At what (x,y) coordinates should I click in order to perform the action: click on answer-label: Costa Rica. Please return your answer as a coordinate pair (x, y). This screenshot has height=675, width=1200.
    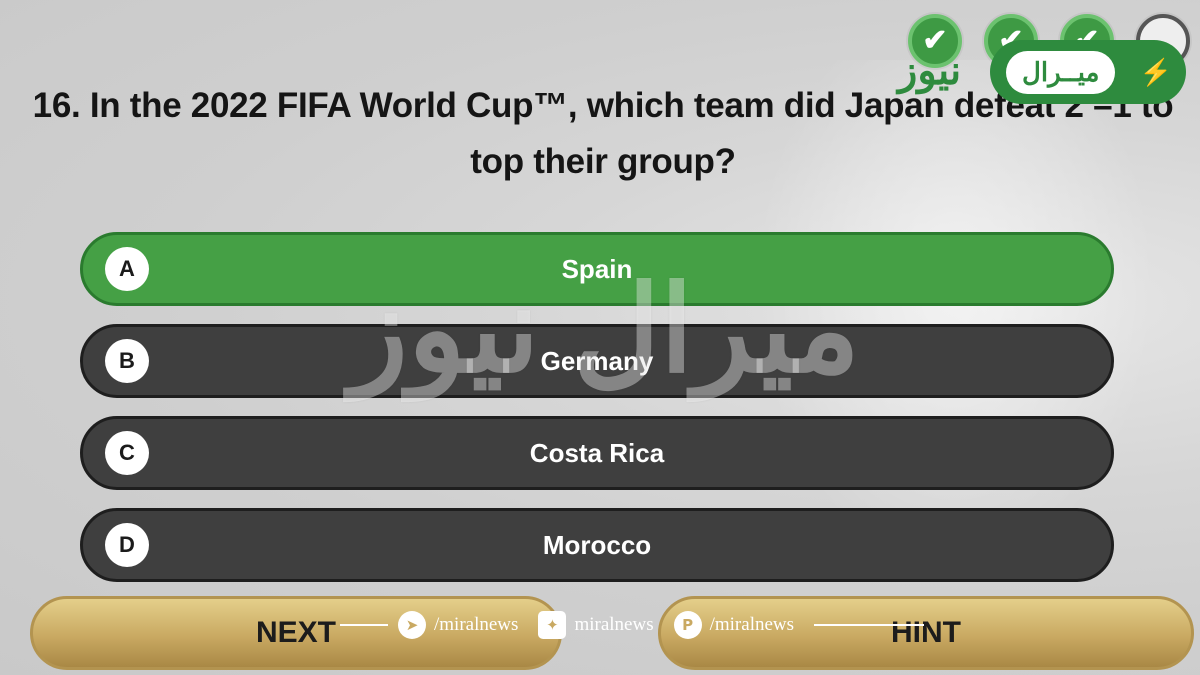
    Looking at the image, I should click on (597, 452).